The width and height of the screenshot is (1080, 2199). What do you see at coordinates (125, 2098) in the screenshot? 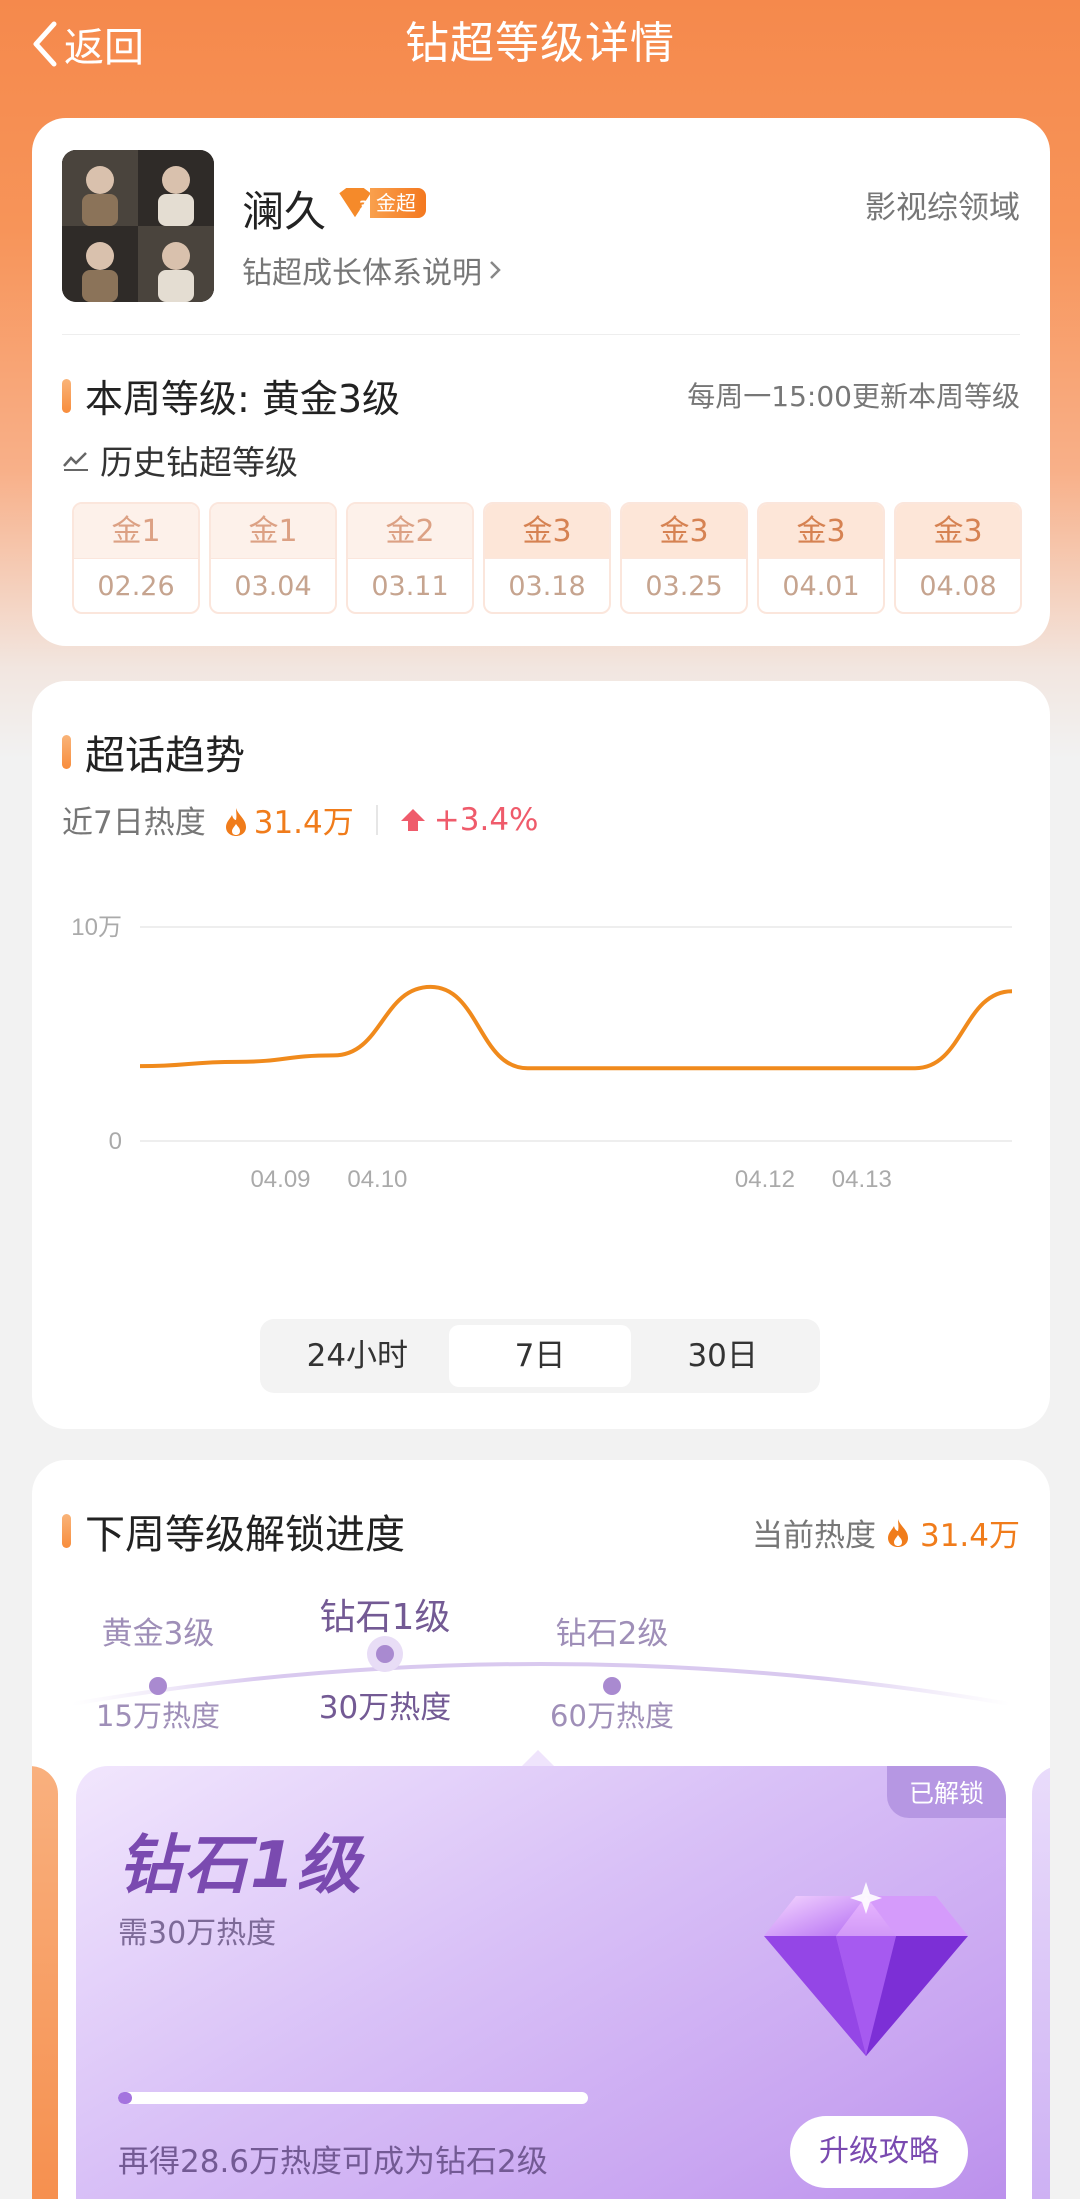
I see `progress-fill` at bounding box center [125, 2098].